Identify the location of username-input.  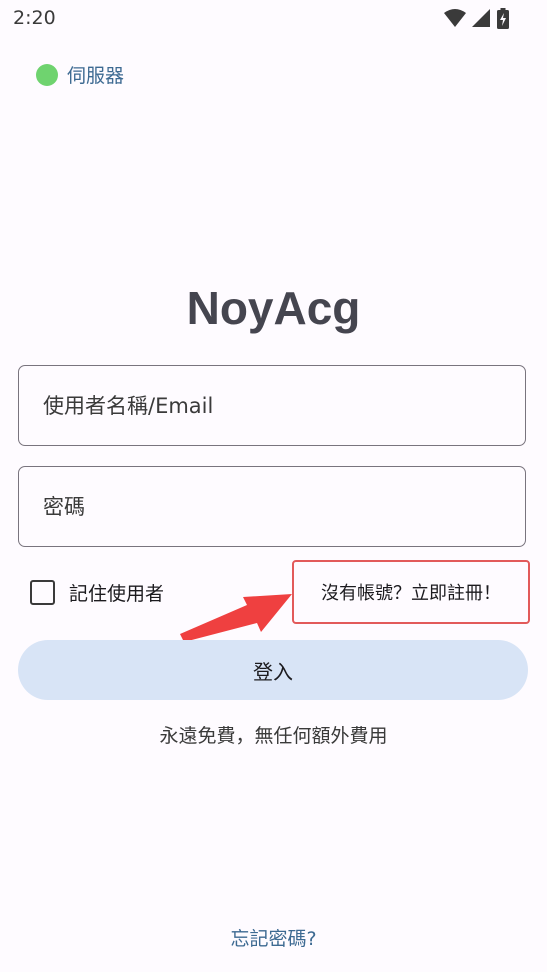
(272, 405).